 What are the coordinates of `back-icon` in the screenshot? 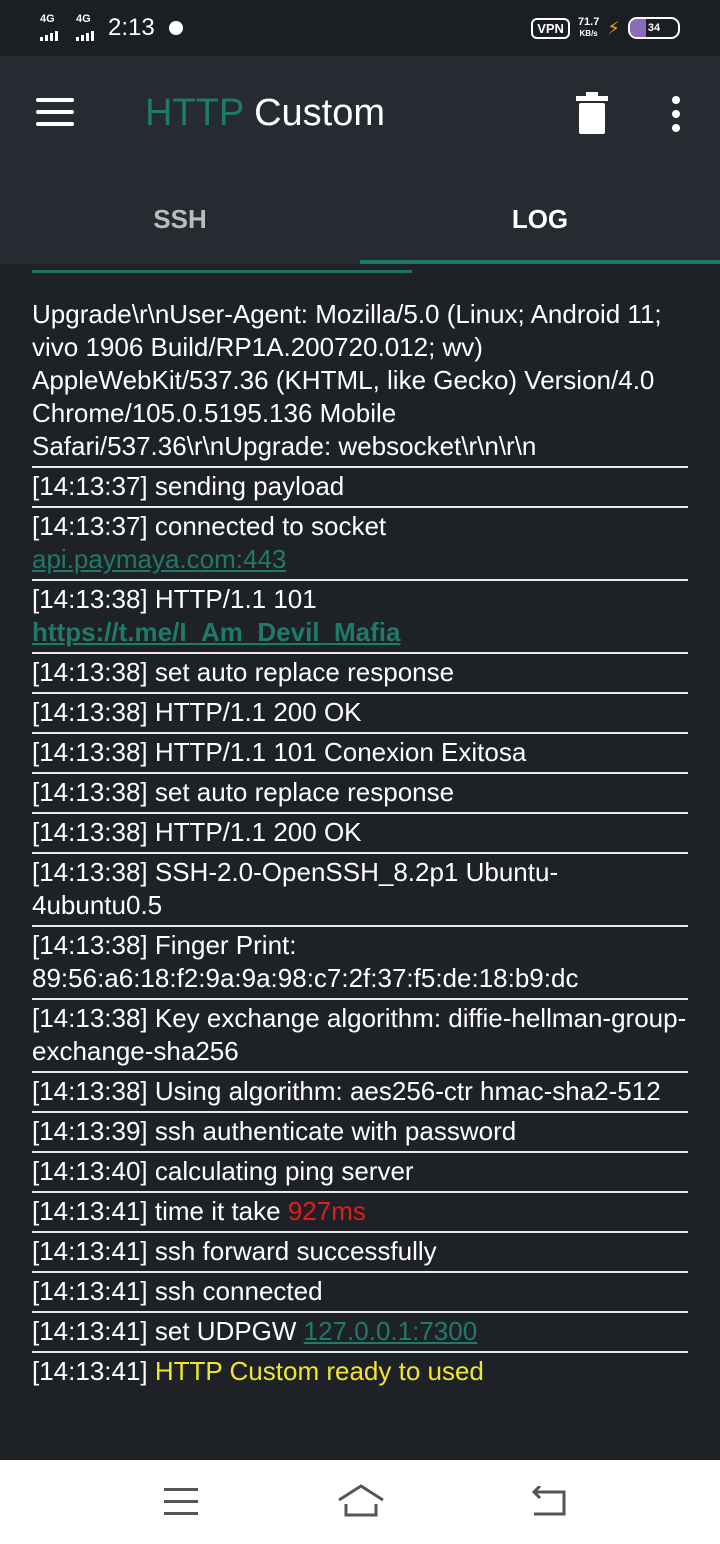 It's located at (548, 1500).